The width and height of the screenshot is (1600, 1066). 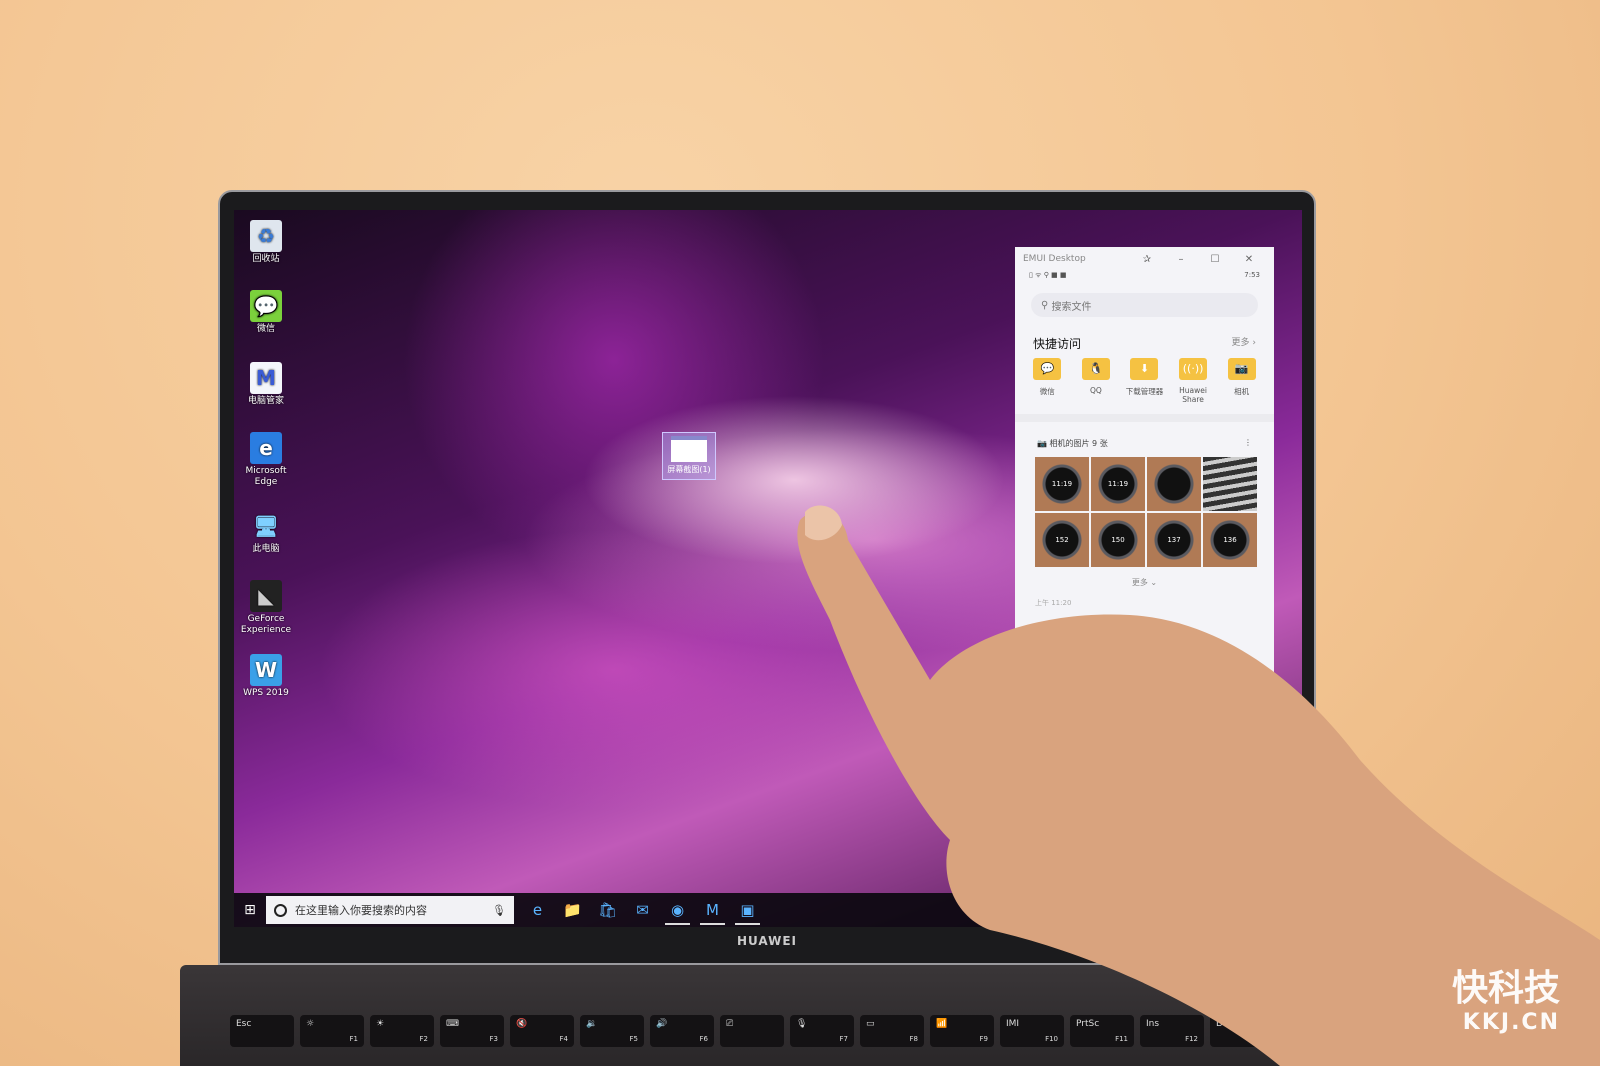 I want to click on key-label: Ins, so click(x=1153, y=1024).